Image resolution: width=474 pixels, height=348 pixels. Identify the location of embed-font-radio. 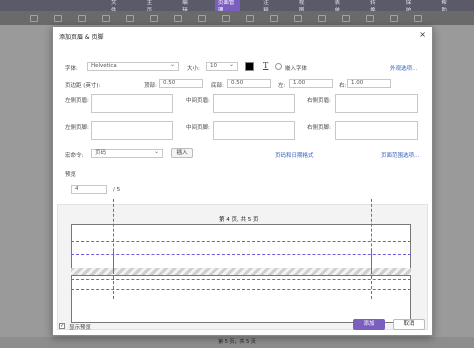
(278, 66).